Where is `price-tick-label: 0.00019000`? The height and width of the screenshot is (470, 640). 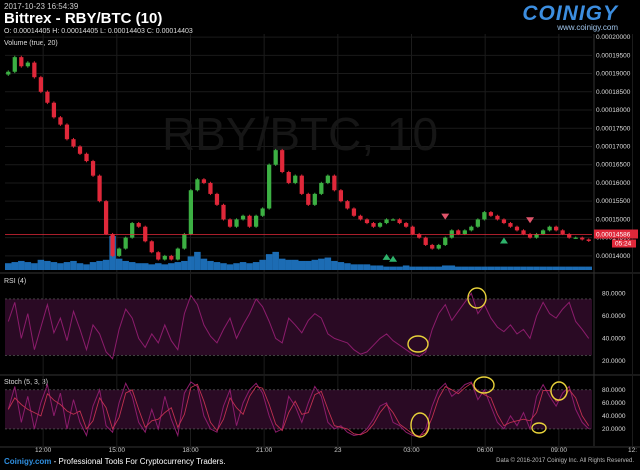
price-tick-label: 0.00019000 is located at coordinates (613, 74).